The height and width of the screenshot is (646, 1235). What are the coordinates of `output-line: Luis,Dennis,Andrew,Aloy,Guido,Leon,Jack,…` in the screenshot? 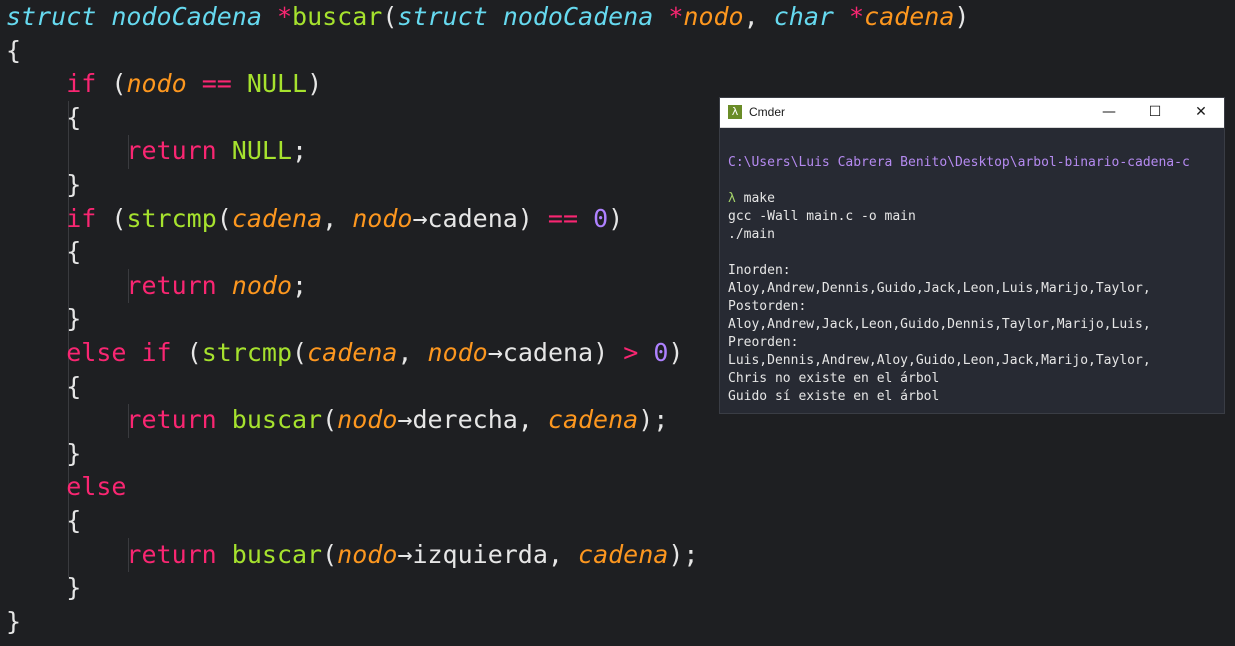 It's located at (939, 360).